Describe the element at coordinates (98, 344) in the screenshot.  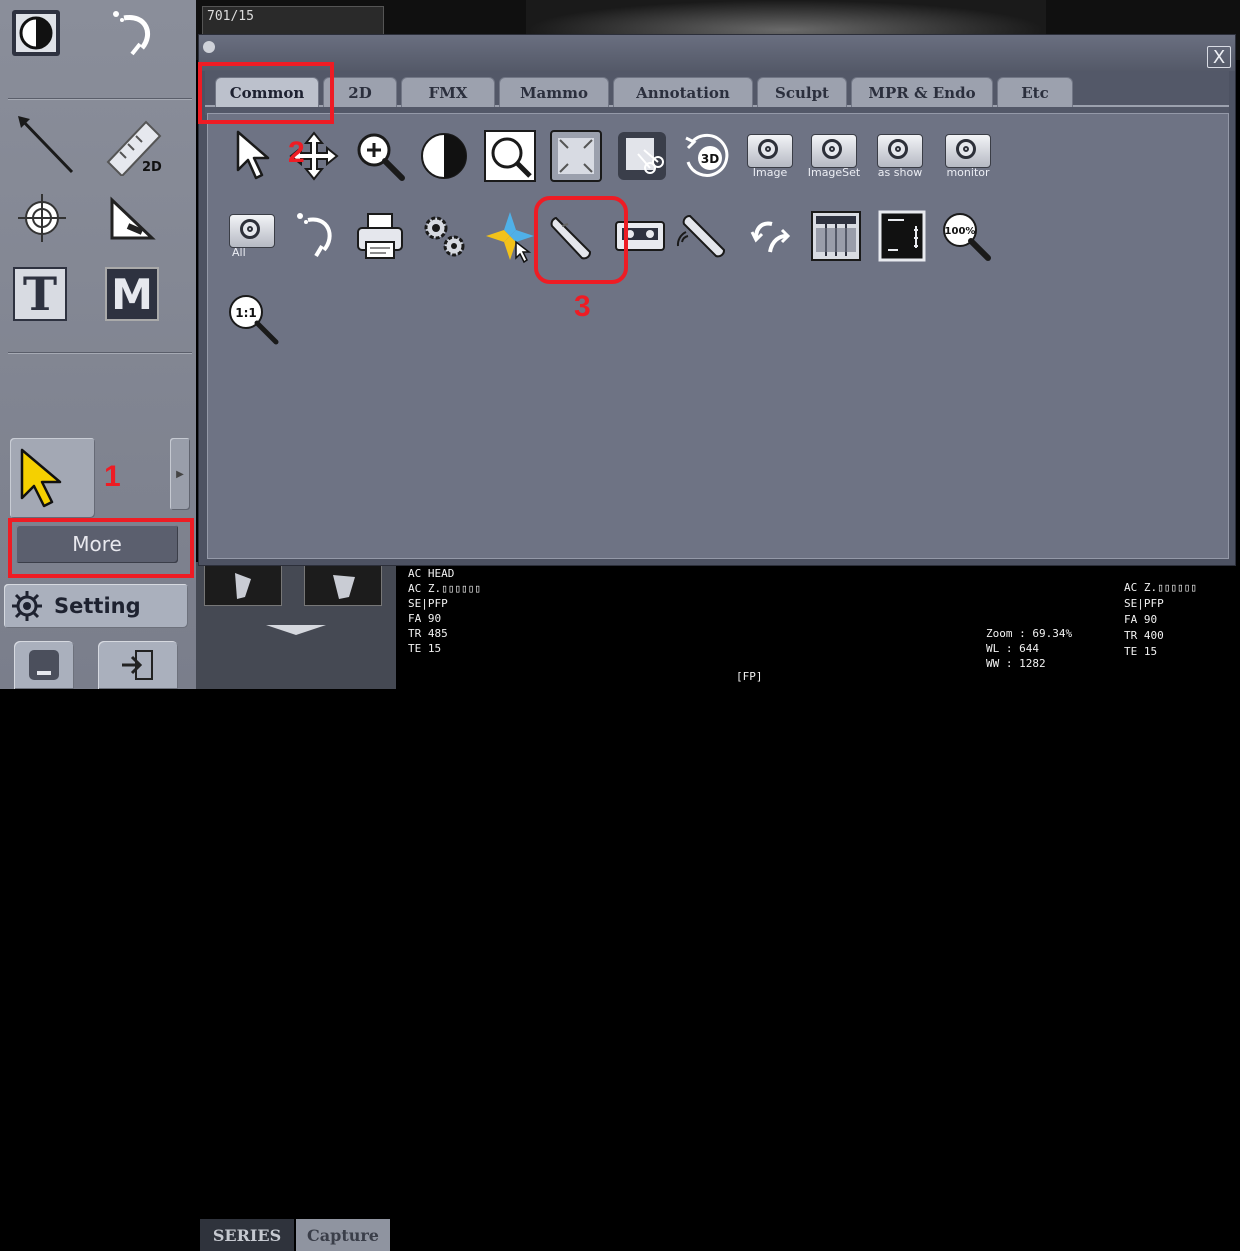
I see `left-toolbar: 2D T M ▶ More Setting` at that location.